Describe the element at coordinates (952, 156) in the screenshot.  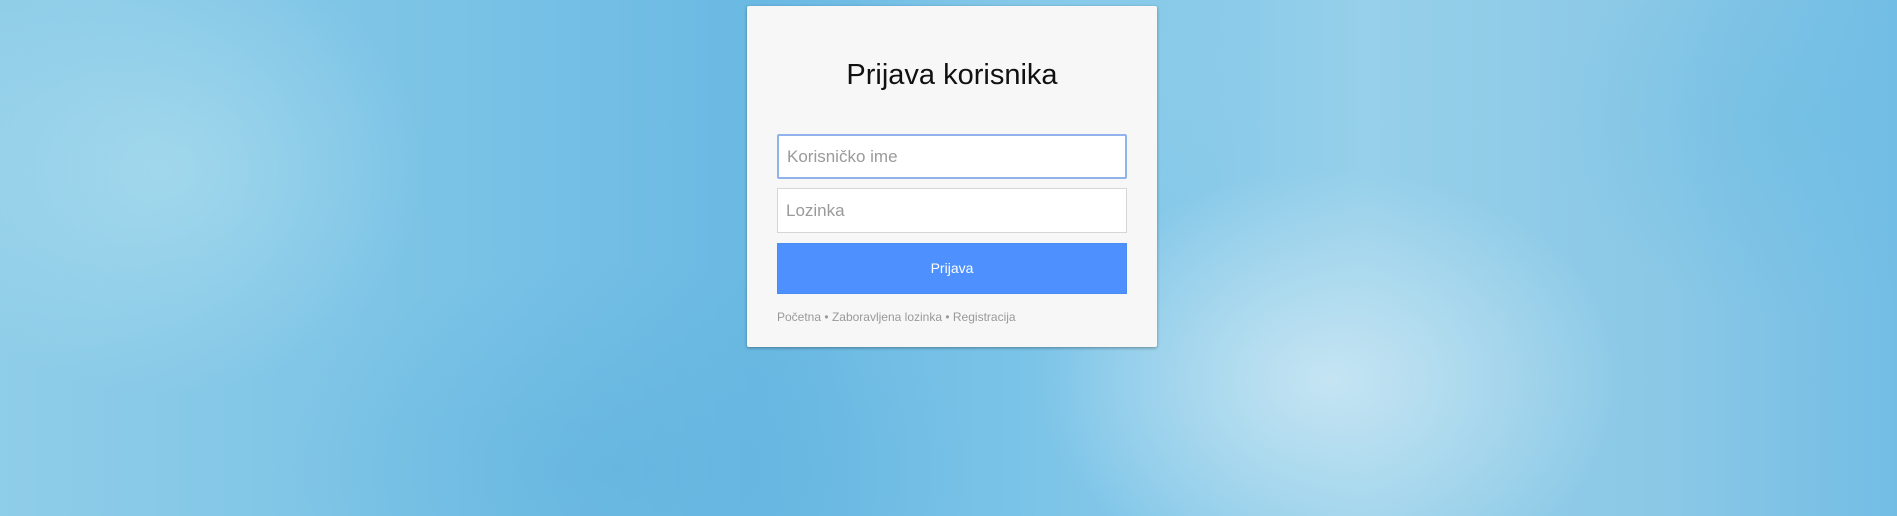
I see `username-input` at that location.